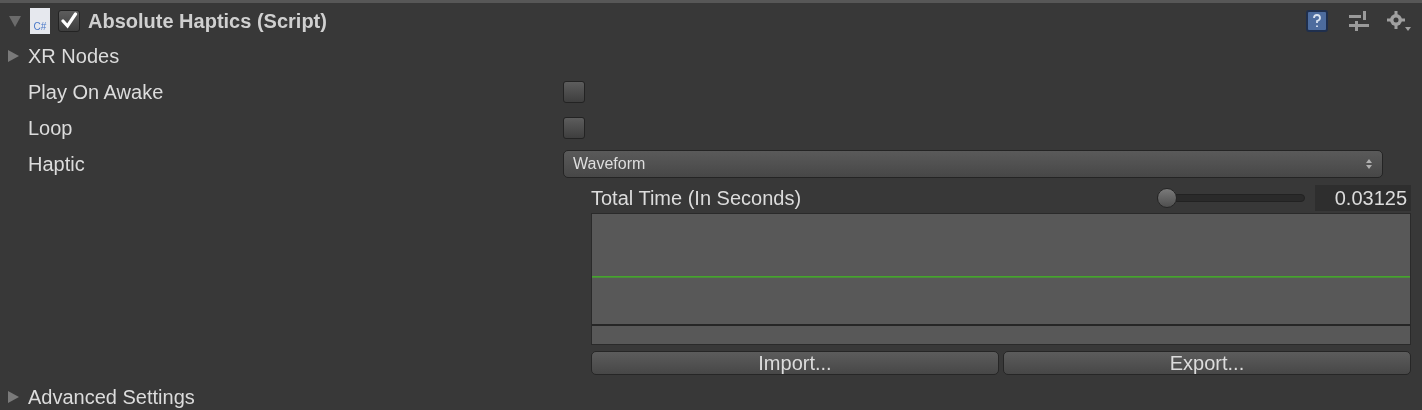 The image size is (1422, 410). I want to click on number-field: 0.03125, so click(1363, 197).